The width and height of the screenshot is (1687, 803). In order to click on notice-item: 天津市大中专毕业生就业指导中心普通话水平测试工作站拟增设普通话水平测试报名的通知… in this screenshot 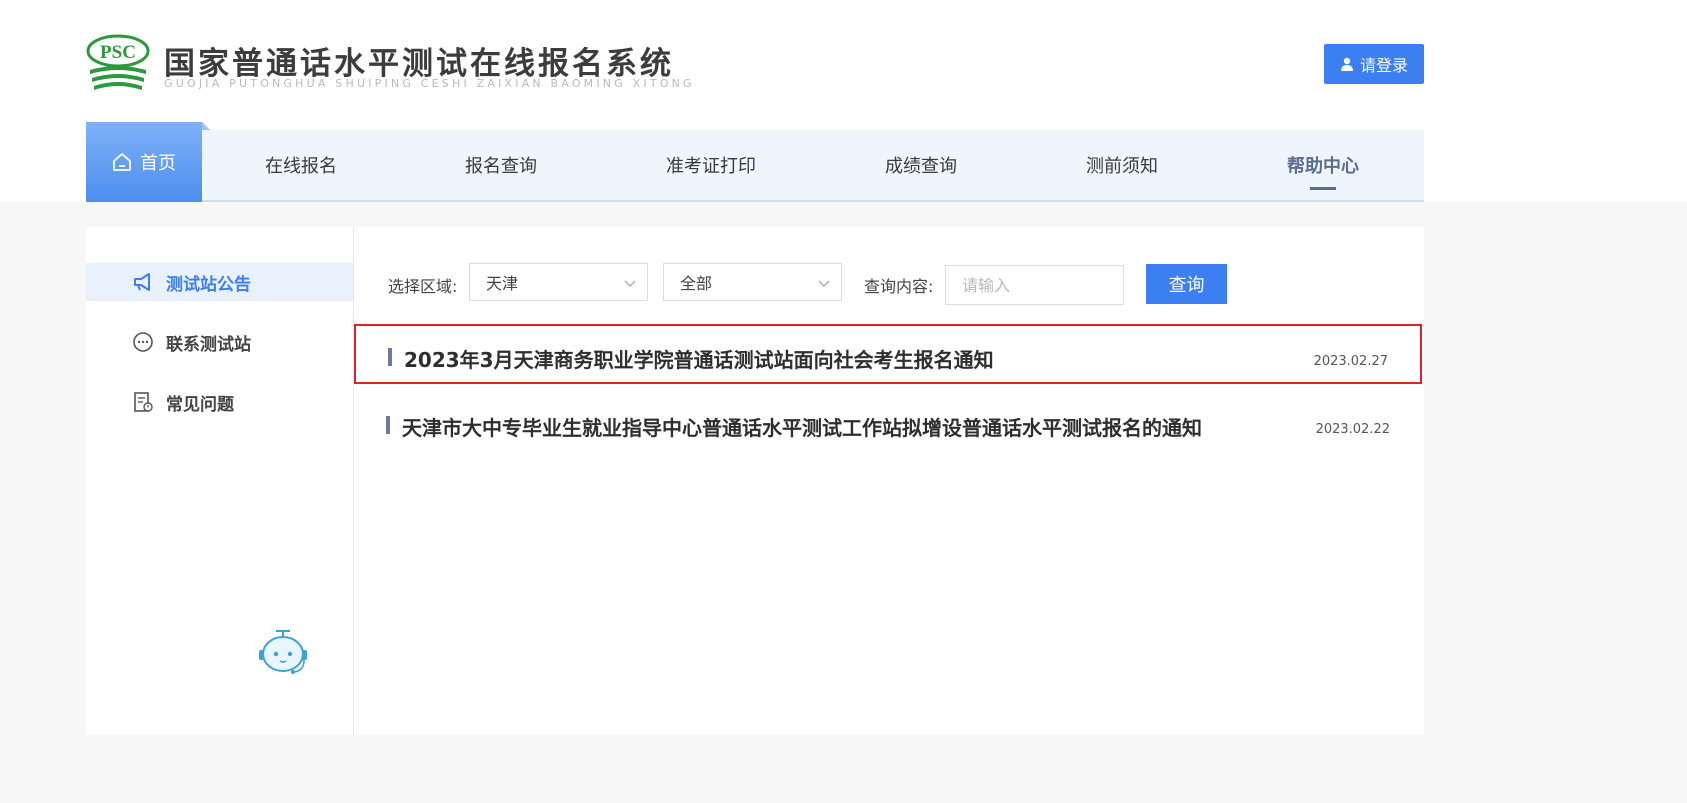, I will do `click(888, 424)`.